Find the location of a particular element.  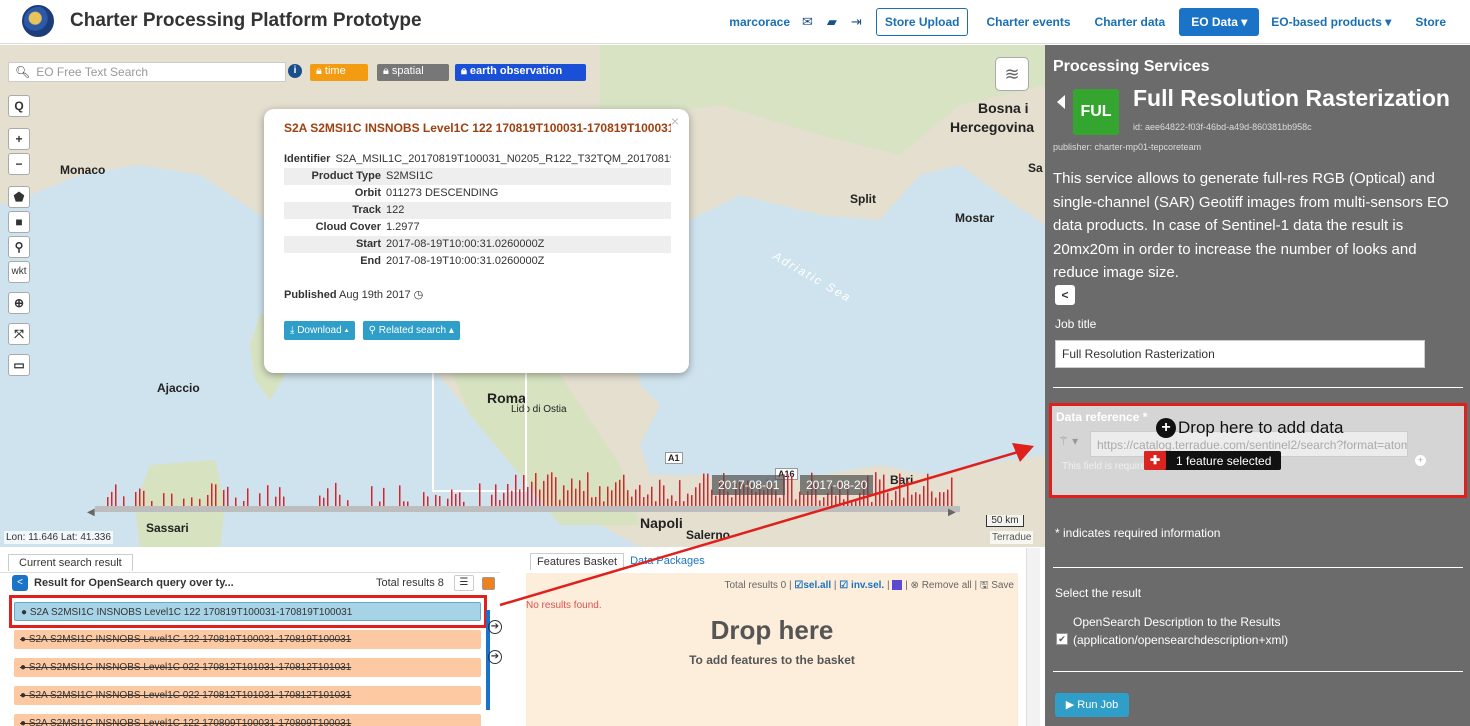

remove-all-label: Remove all is located at coordinates (946, 585).